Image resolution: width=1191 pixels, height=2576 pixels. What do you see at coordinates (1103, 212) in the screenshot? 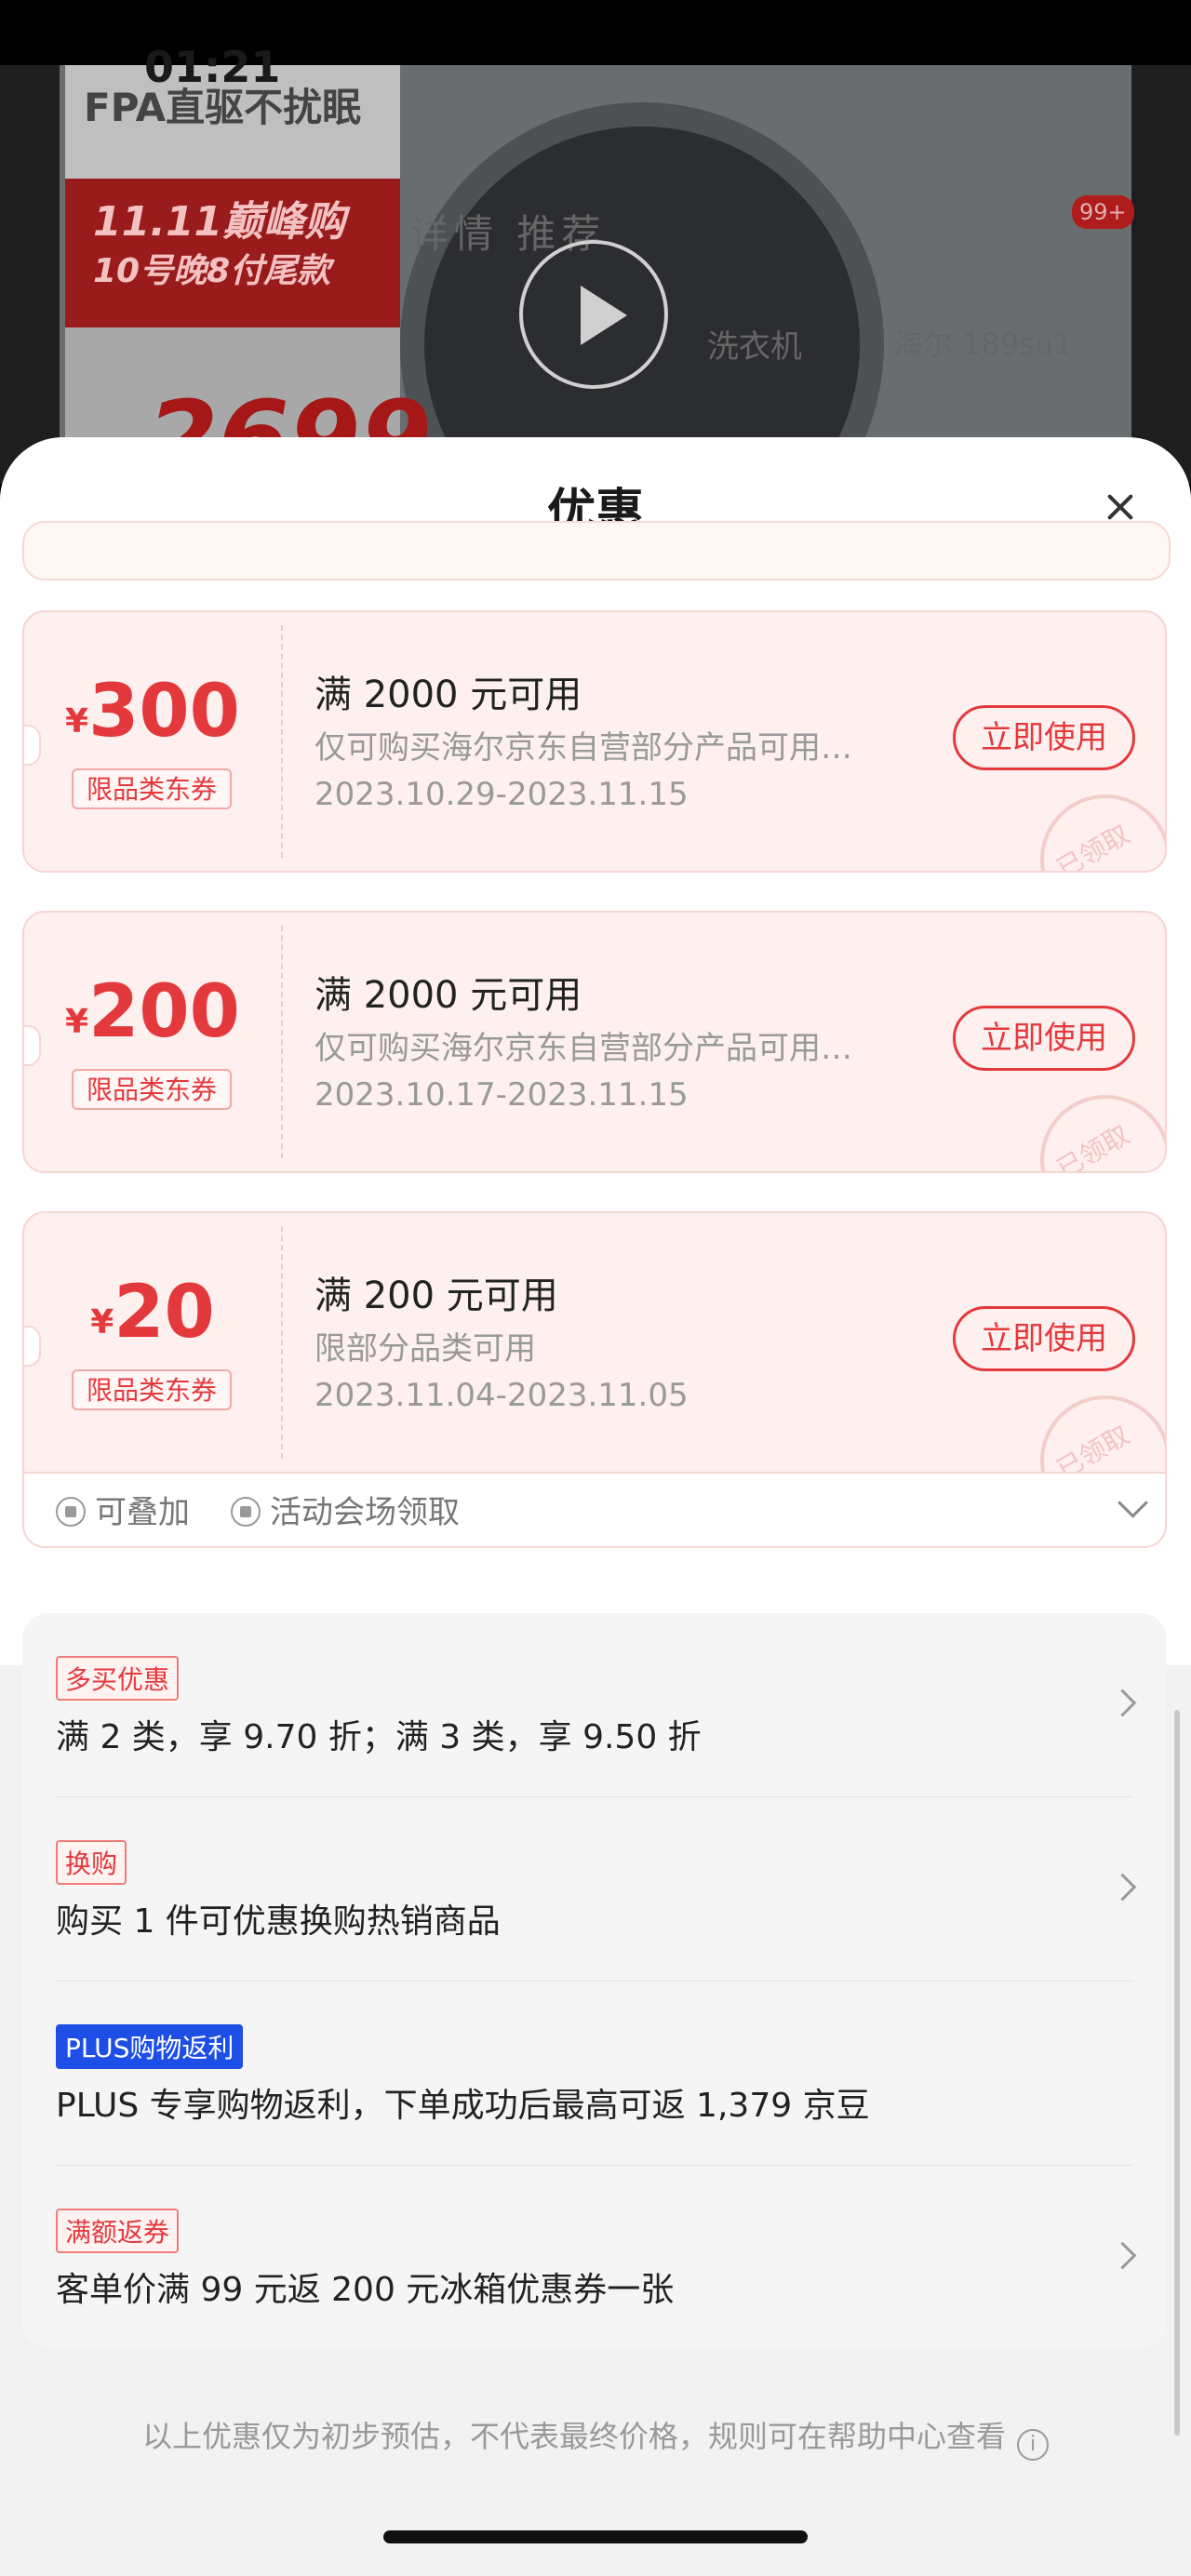
I see `cart-badge: 99+` at bounding box center [1103, 212].